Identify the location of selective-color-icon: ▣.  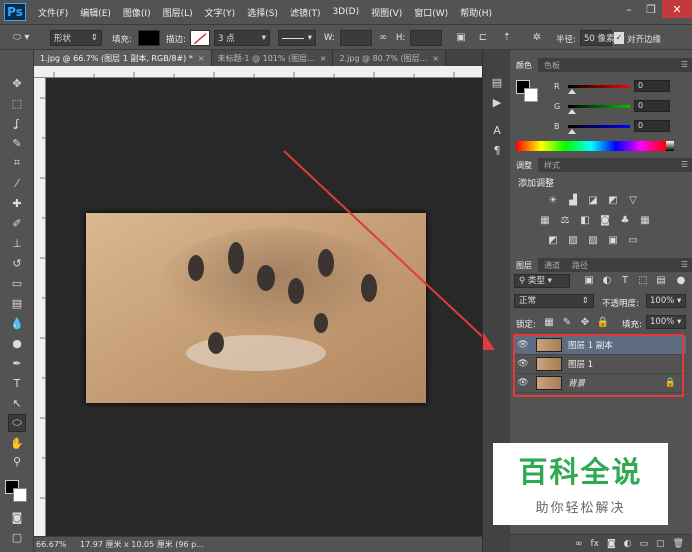
(613, 241).